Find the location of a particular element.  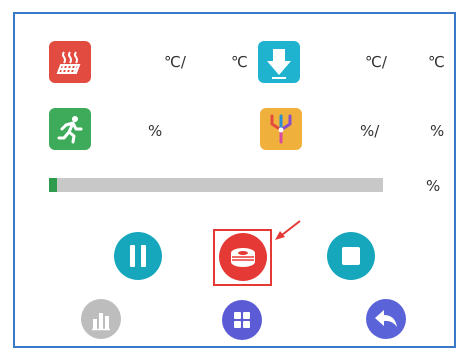

bar-chart-icon is located at coordinates (101, 322).